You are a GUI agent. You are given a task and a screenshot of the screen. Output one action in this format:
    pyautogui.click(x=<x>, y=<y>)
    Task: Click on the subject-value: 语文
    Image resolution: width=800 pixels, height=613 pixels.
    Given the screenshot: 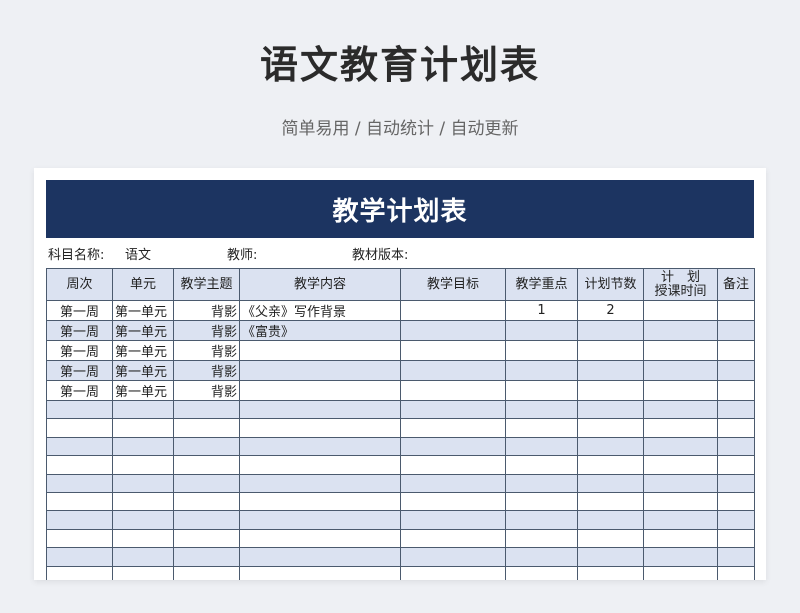 What is the action you would take?
    pyautogui.click(x=138, y=253)
    